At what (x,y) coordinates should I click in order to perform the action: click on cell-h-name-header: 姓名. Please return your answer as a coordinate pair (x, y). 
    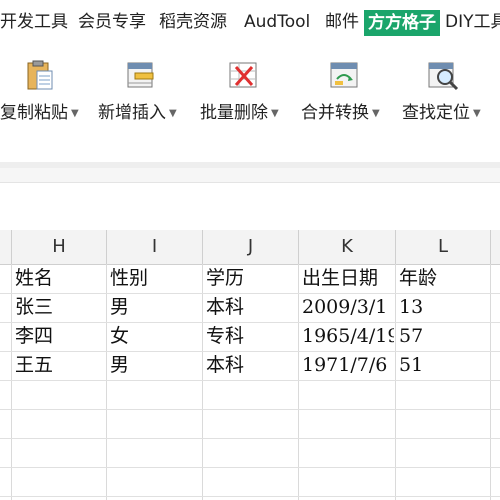
    Looking at the image, I should click on (58, 278).